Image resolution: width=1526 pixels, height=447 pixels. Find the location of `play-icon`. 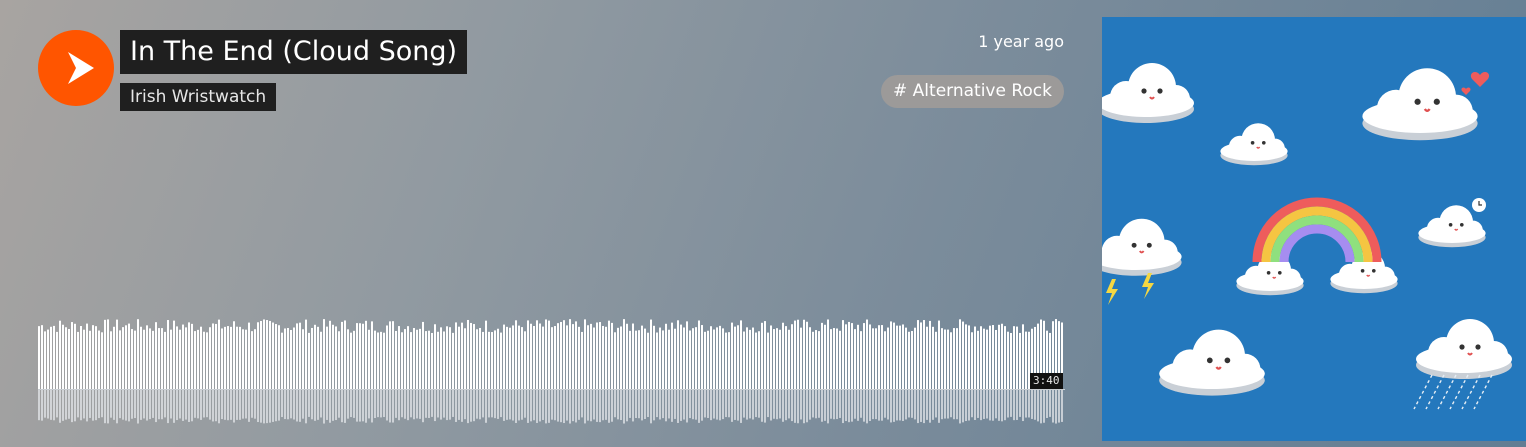

play-icon is located at coordinates (81, 68).